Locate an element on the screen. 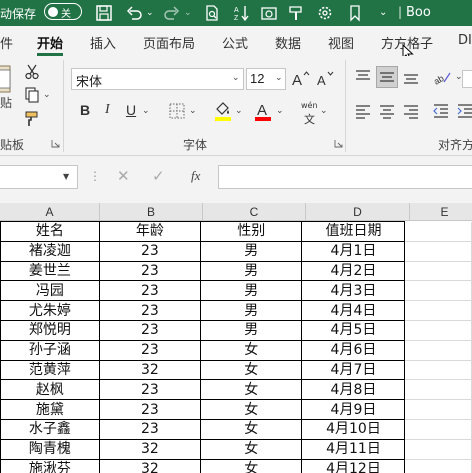 The height and width of the screenshot is (473, 472). table-cell: 郑悦明 is located at coordinates (50, 330).